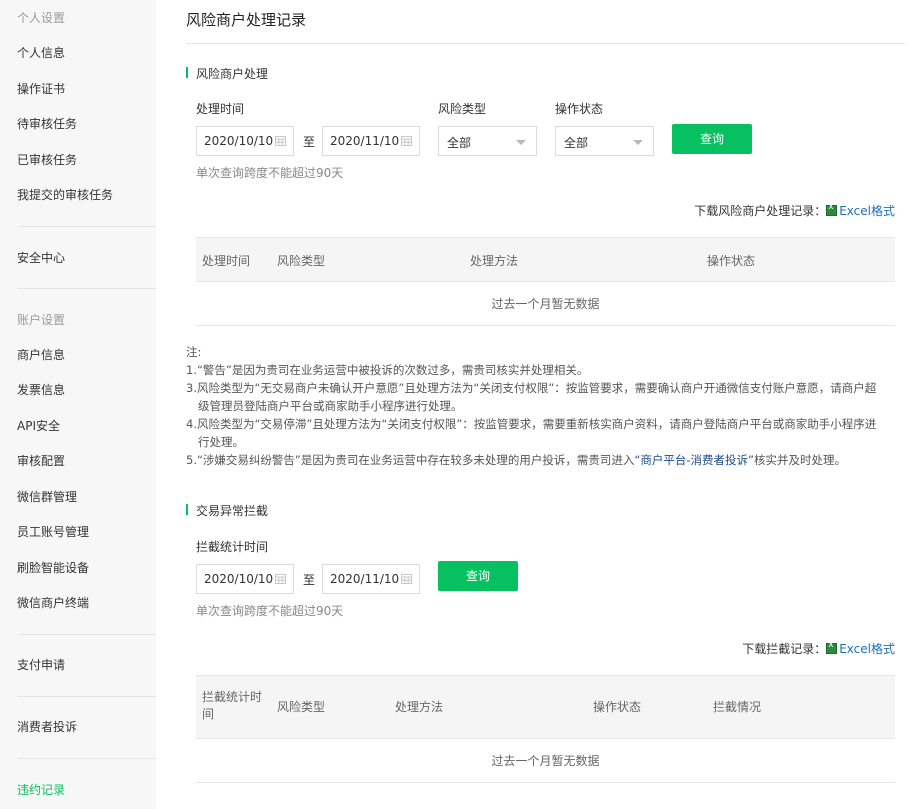  I want to click on intercept-start-date-value: 2020/10/10, so click(239, 579).